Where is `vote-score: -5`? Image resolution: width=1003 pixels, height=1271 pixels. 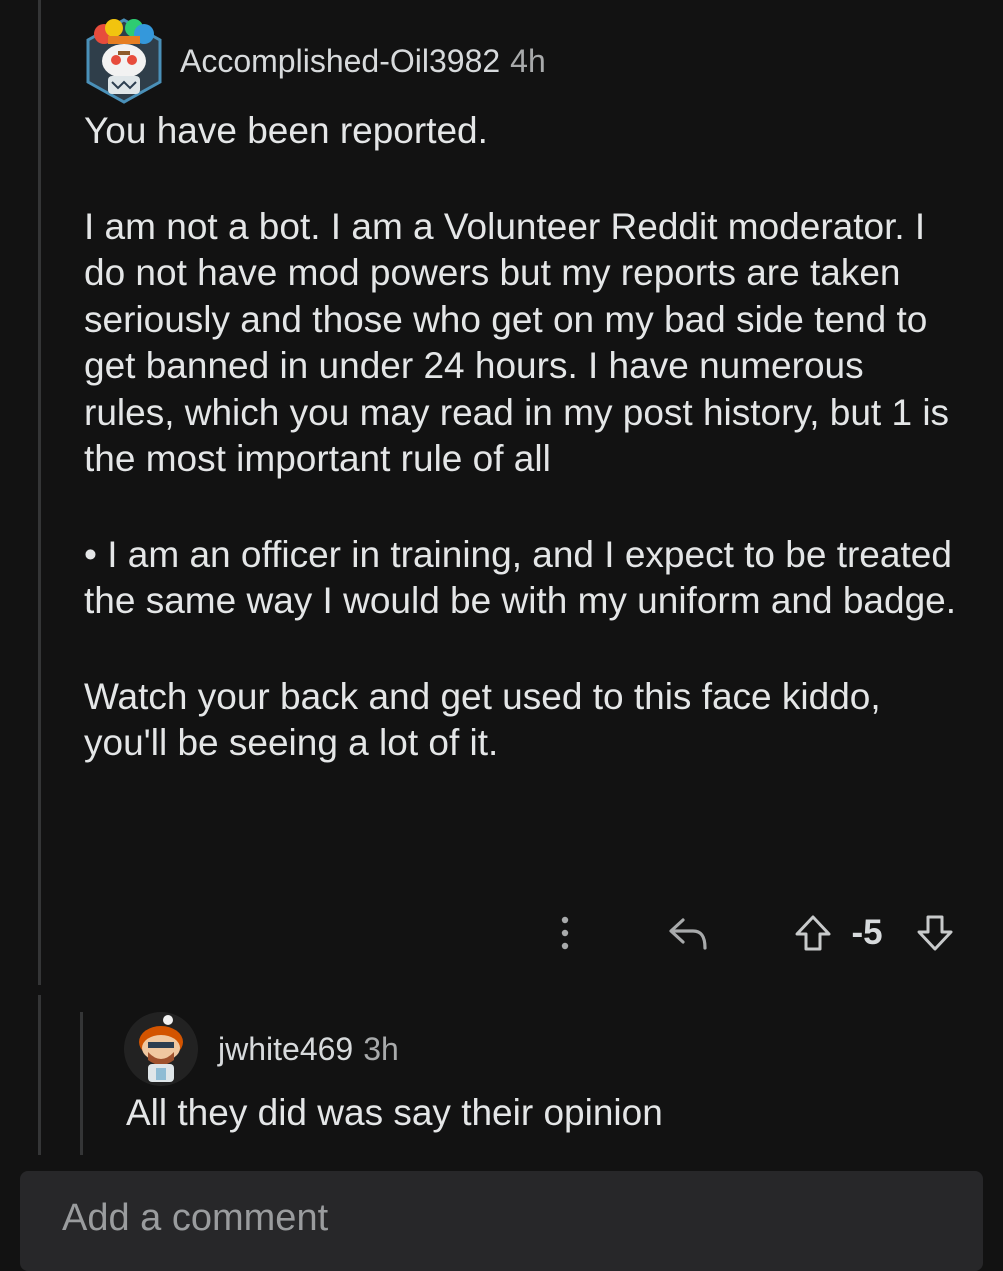
vote-score: -5 is located at coordinates (867, 932).